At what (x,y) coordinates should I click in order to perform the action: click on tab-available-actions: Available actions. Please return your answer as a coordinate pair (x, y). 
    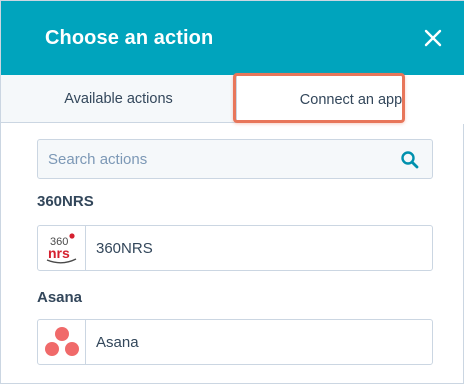
    Looking at the image, I should click on (119, 99).